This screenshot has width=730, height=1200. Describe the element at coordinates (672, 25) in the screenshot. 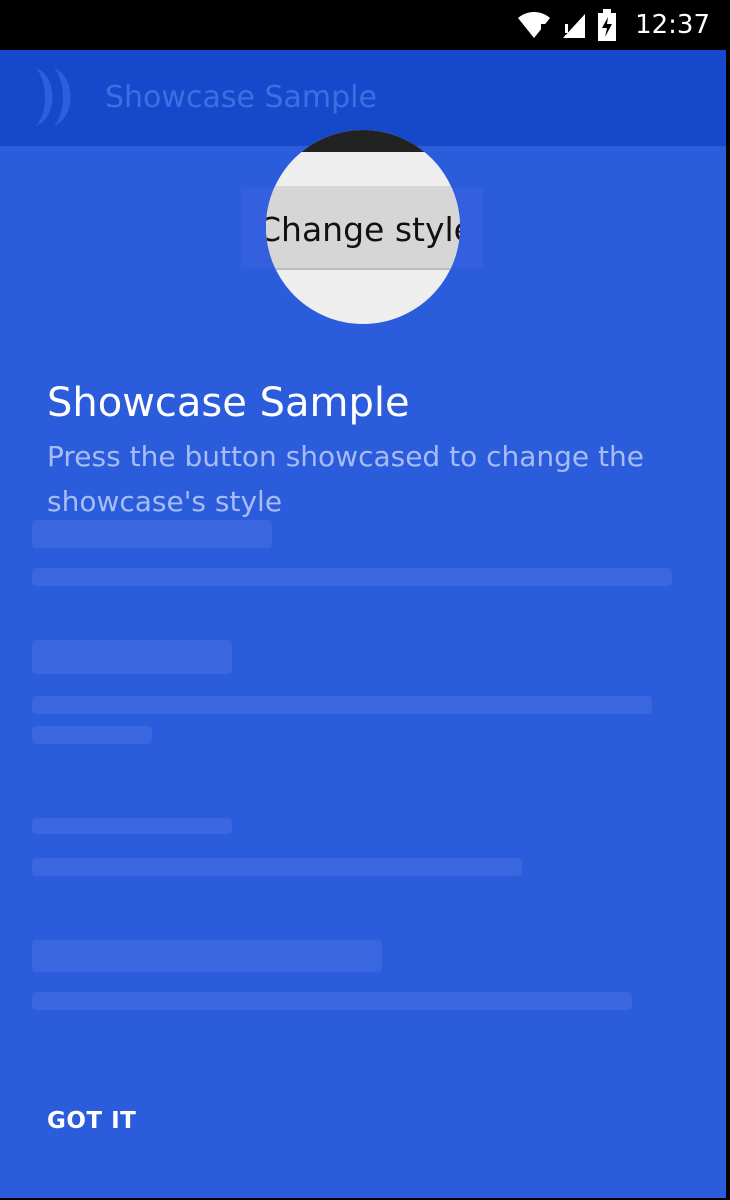

I see `clock: 12:37` at that location.